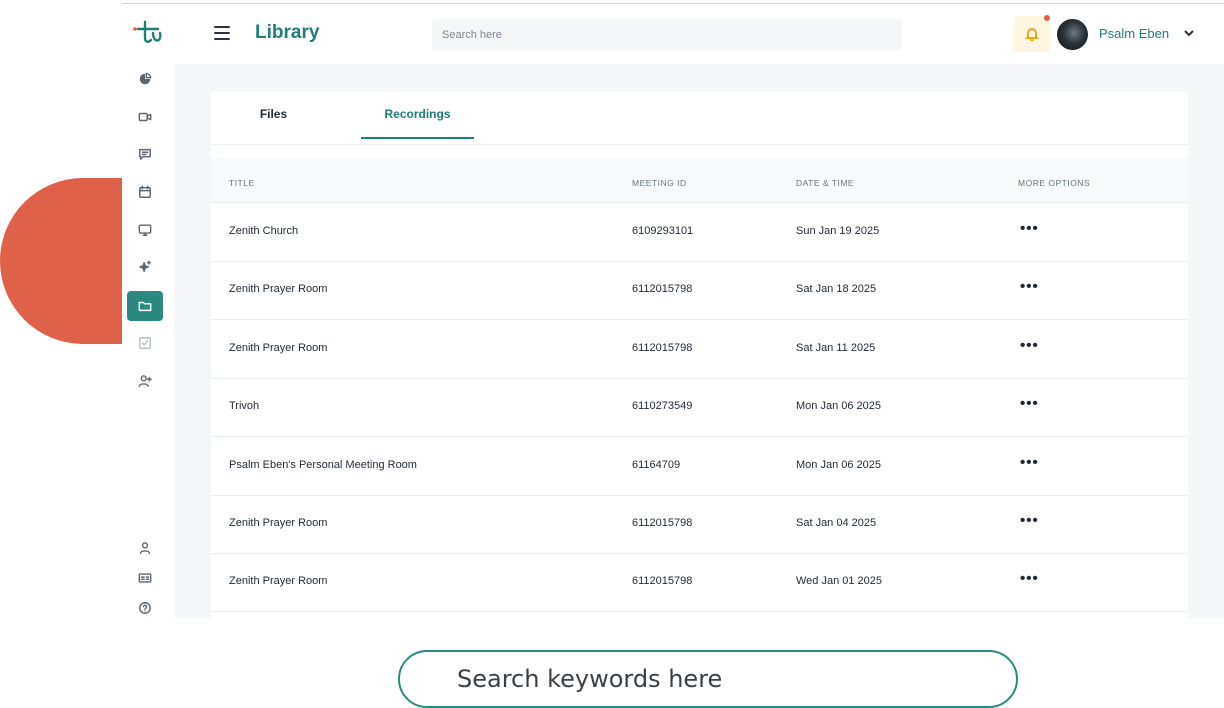 The image size is (1224, 708). I want to click on checklist-icon, so click(145, 343).